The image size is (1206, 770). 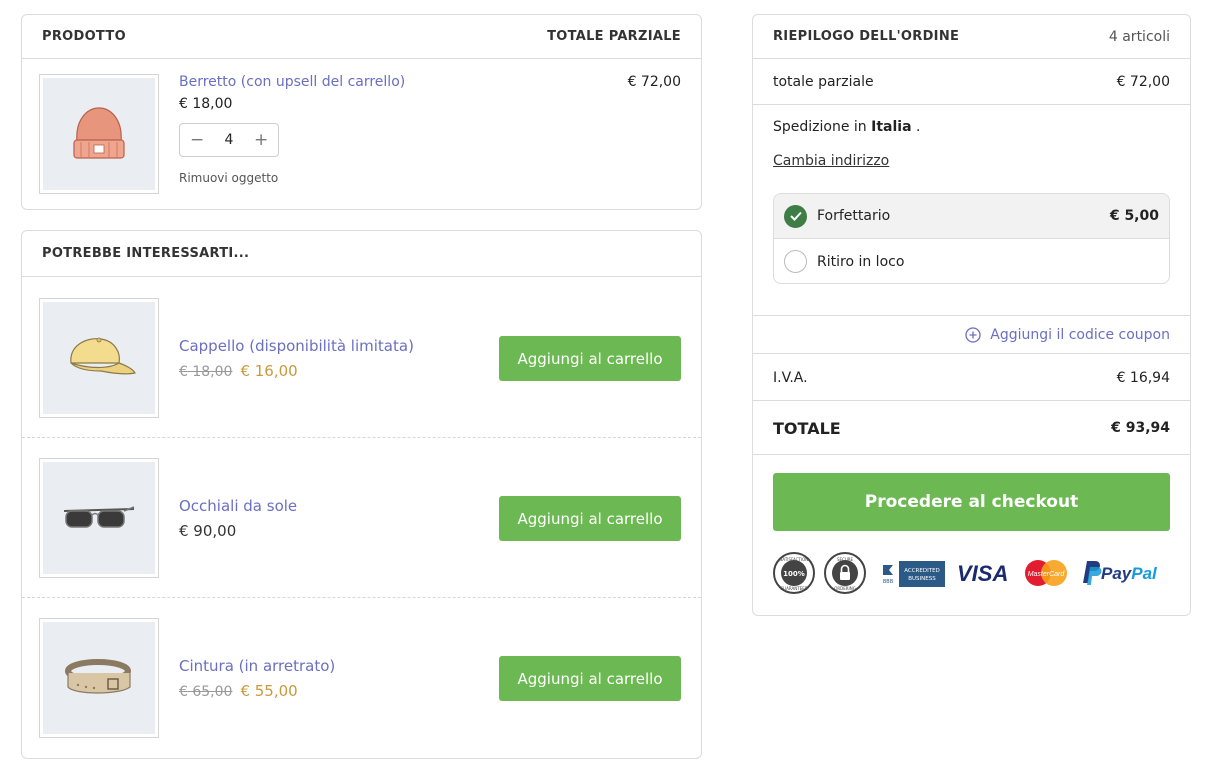 I want to click on old-price: € 18,00, so click(x=206, y=372).